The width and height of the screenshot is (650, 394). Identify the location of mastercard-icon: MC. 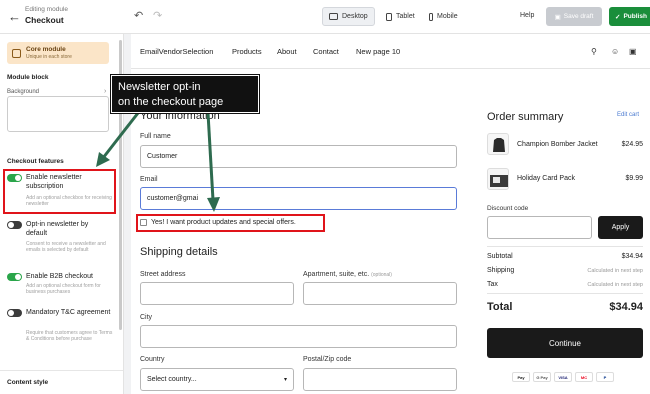
(584, 377).